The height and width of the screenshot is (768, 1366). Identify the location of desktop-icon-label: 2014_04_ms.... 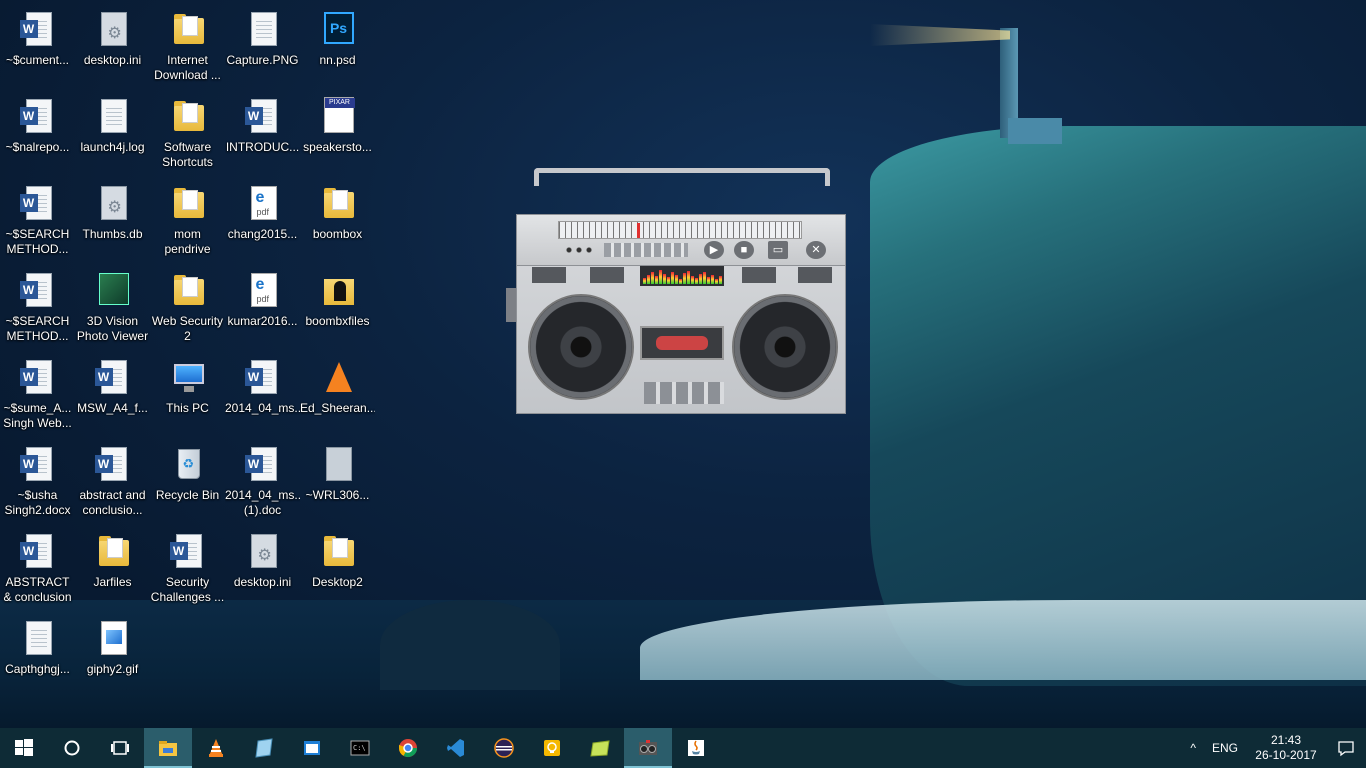
(262, 408).